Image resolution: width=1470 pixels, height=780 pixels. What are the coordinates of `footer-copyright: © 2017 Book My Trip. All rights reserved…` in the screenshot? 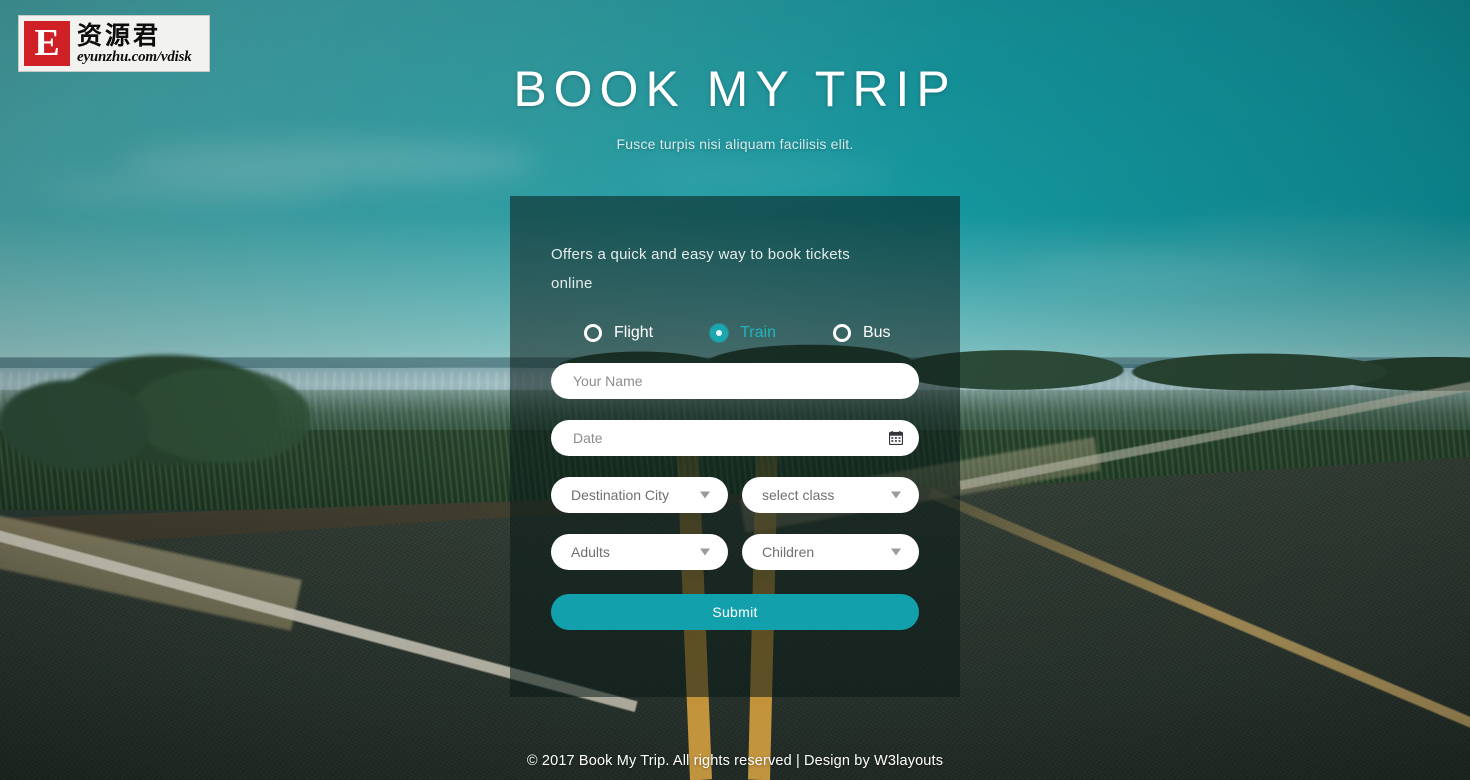 It's located at (735, 761).